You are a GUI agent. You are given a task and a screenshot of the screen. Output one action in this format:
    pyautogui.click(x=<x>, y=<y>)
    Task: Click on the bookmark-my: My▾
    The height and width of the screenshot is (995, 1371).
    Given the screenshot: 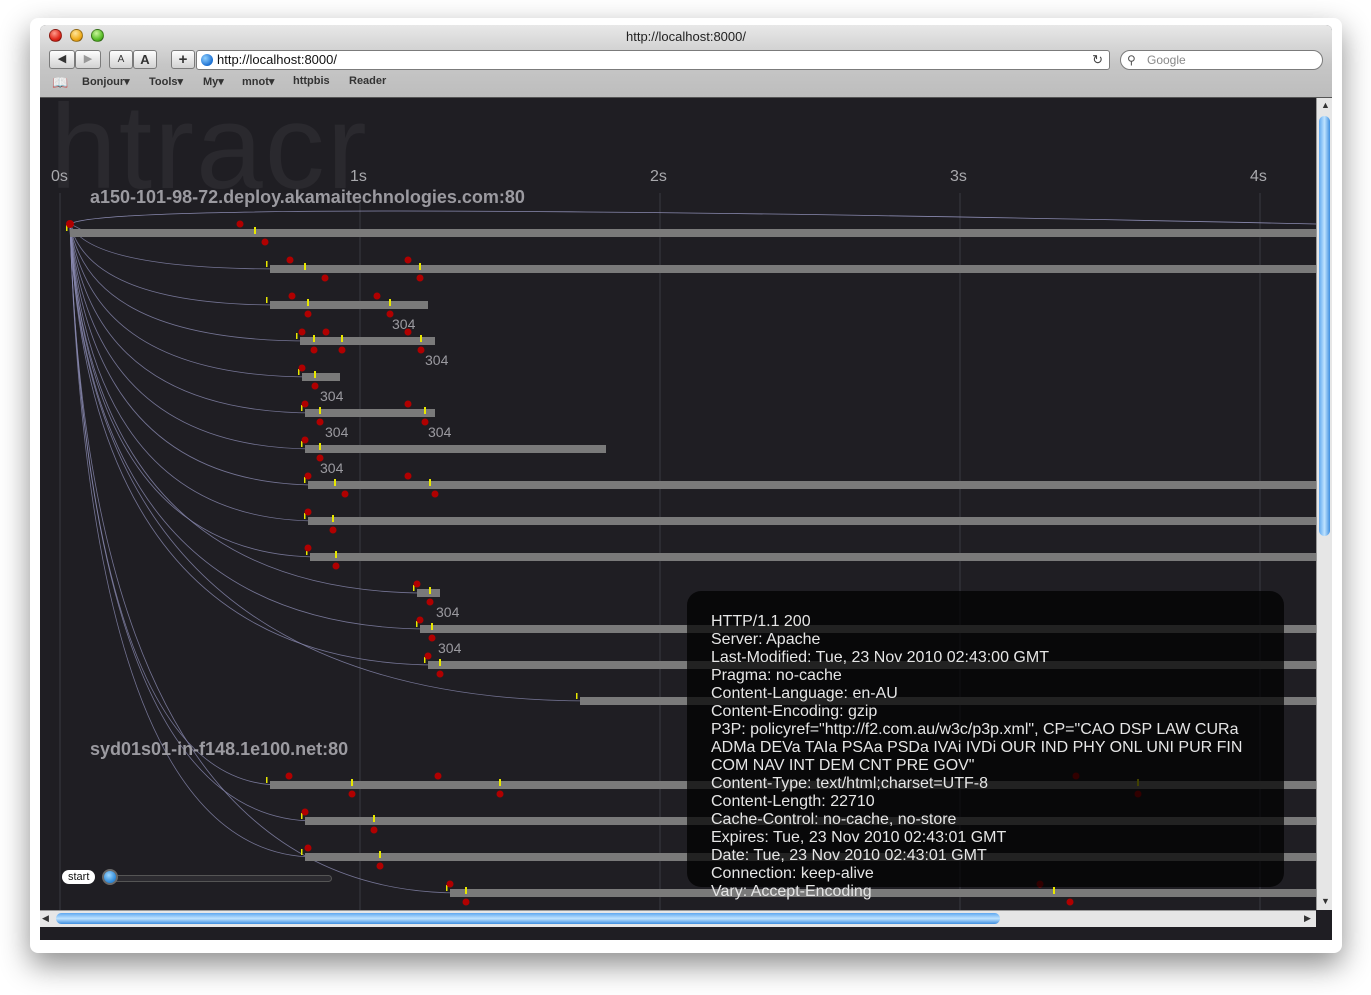 What is the action you would take?
    pyautogui.click(x=213, y=81)
    